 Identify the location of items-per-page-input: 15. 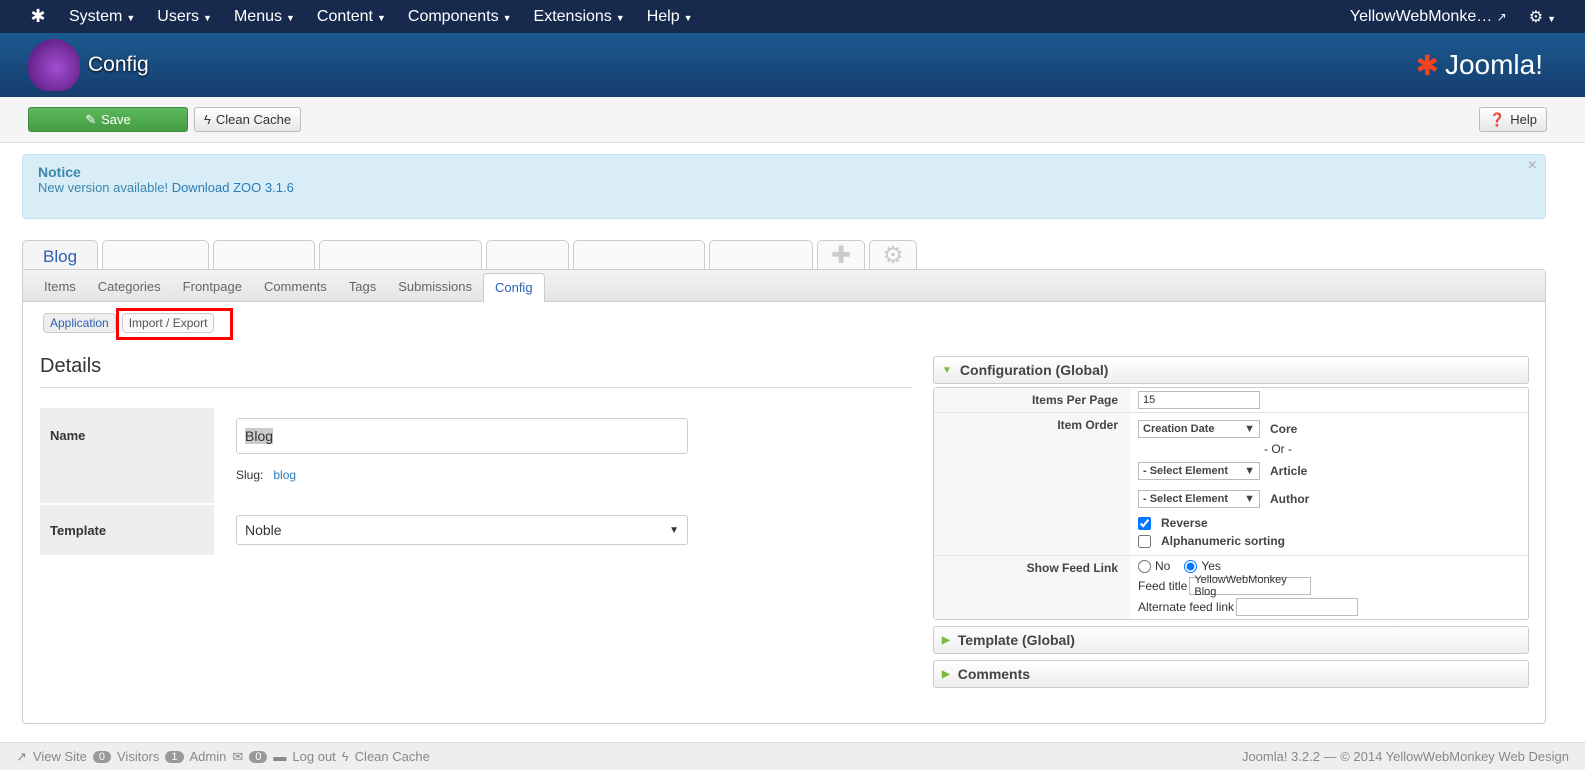
(1199, 400).